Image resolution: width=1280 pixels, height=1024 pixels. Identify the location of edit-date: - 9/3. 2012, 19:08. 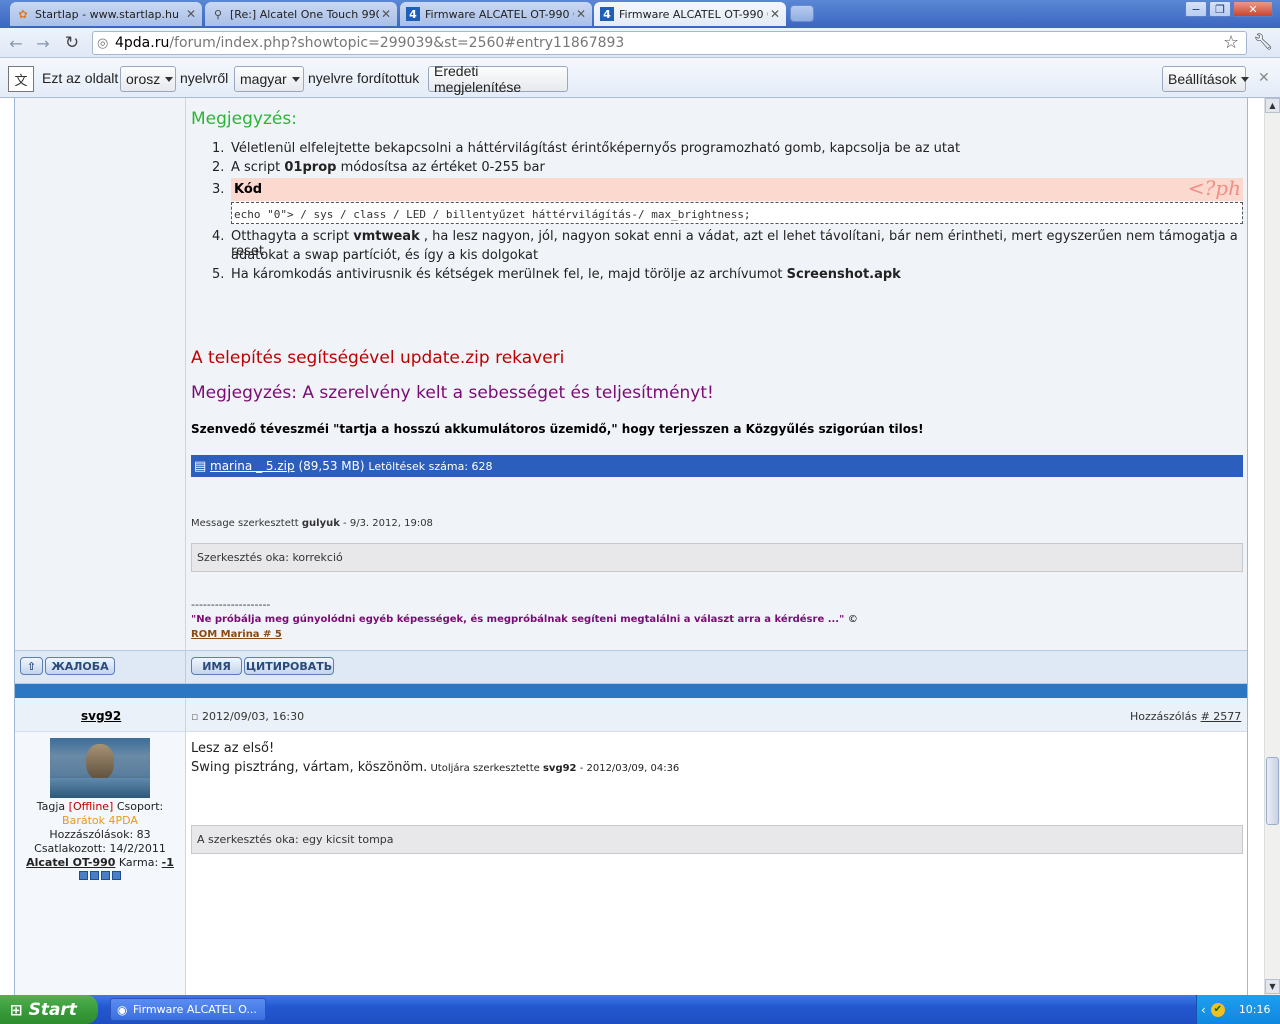
(386, 523).